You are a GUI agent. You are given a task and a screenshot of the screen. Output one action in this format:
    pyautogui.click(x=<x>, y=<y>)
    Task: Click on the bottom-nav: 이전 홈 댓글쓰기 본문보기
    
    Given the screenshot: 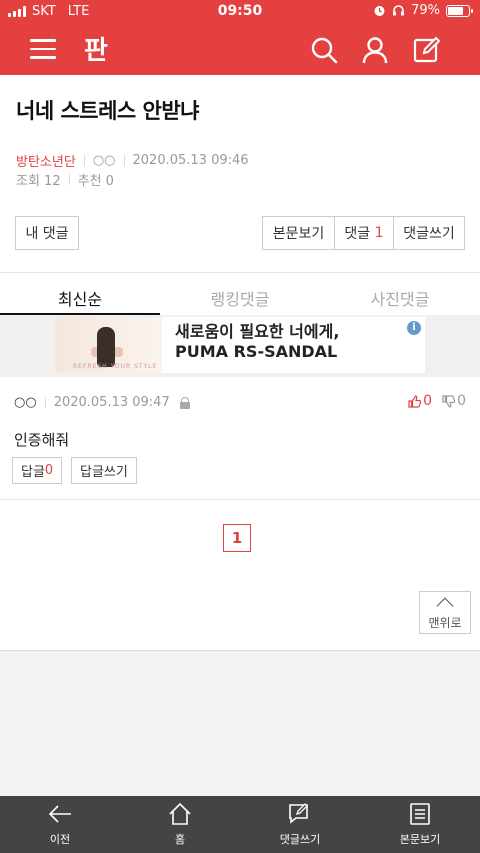 What is the action you would take?
    pyautogui.click(x=240, y=824)
    